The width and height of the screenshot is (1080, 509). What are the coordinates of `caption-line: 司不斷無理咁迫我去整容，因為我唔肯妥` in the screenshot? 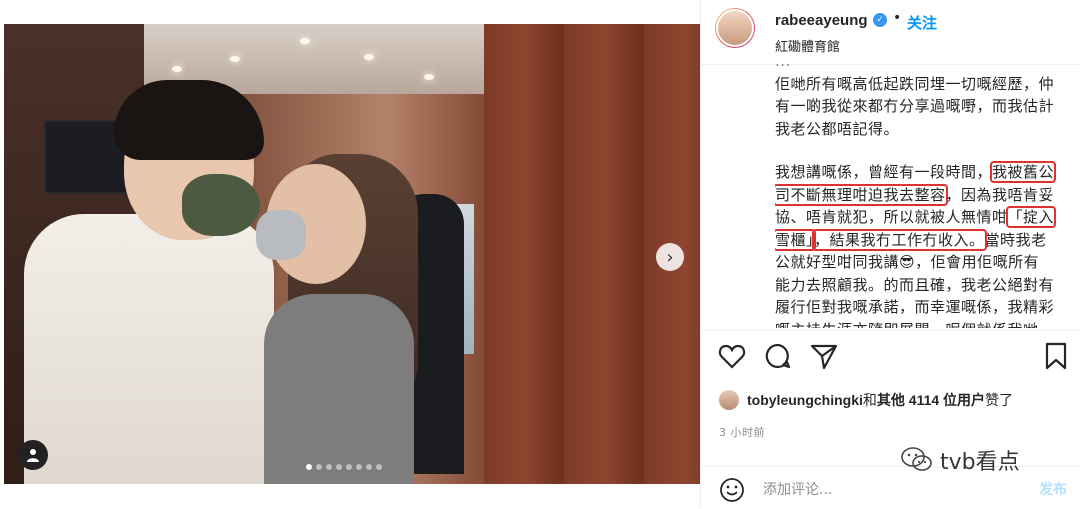 It's located at (925, 195).